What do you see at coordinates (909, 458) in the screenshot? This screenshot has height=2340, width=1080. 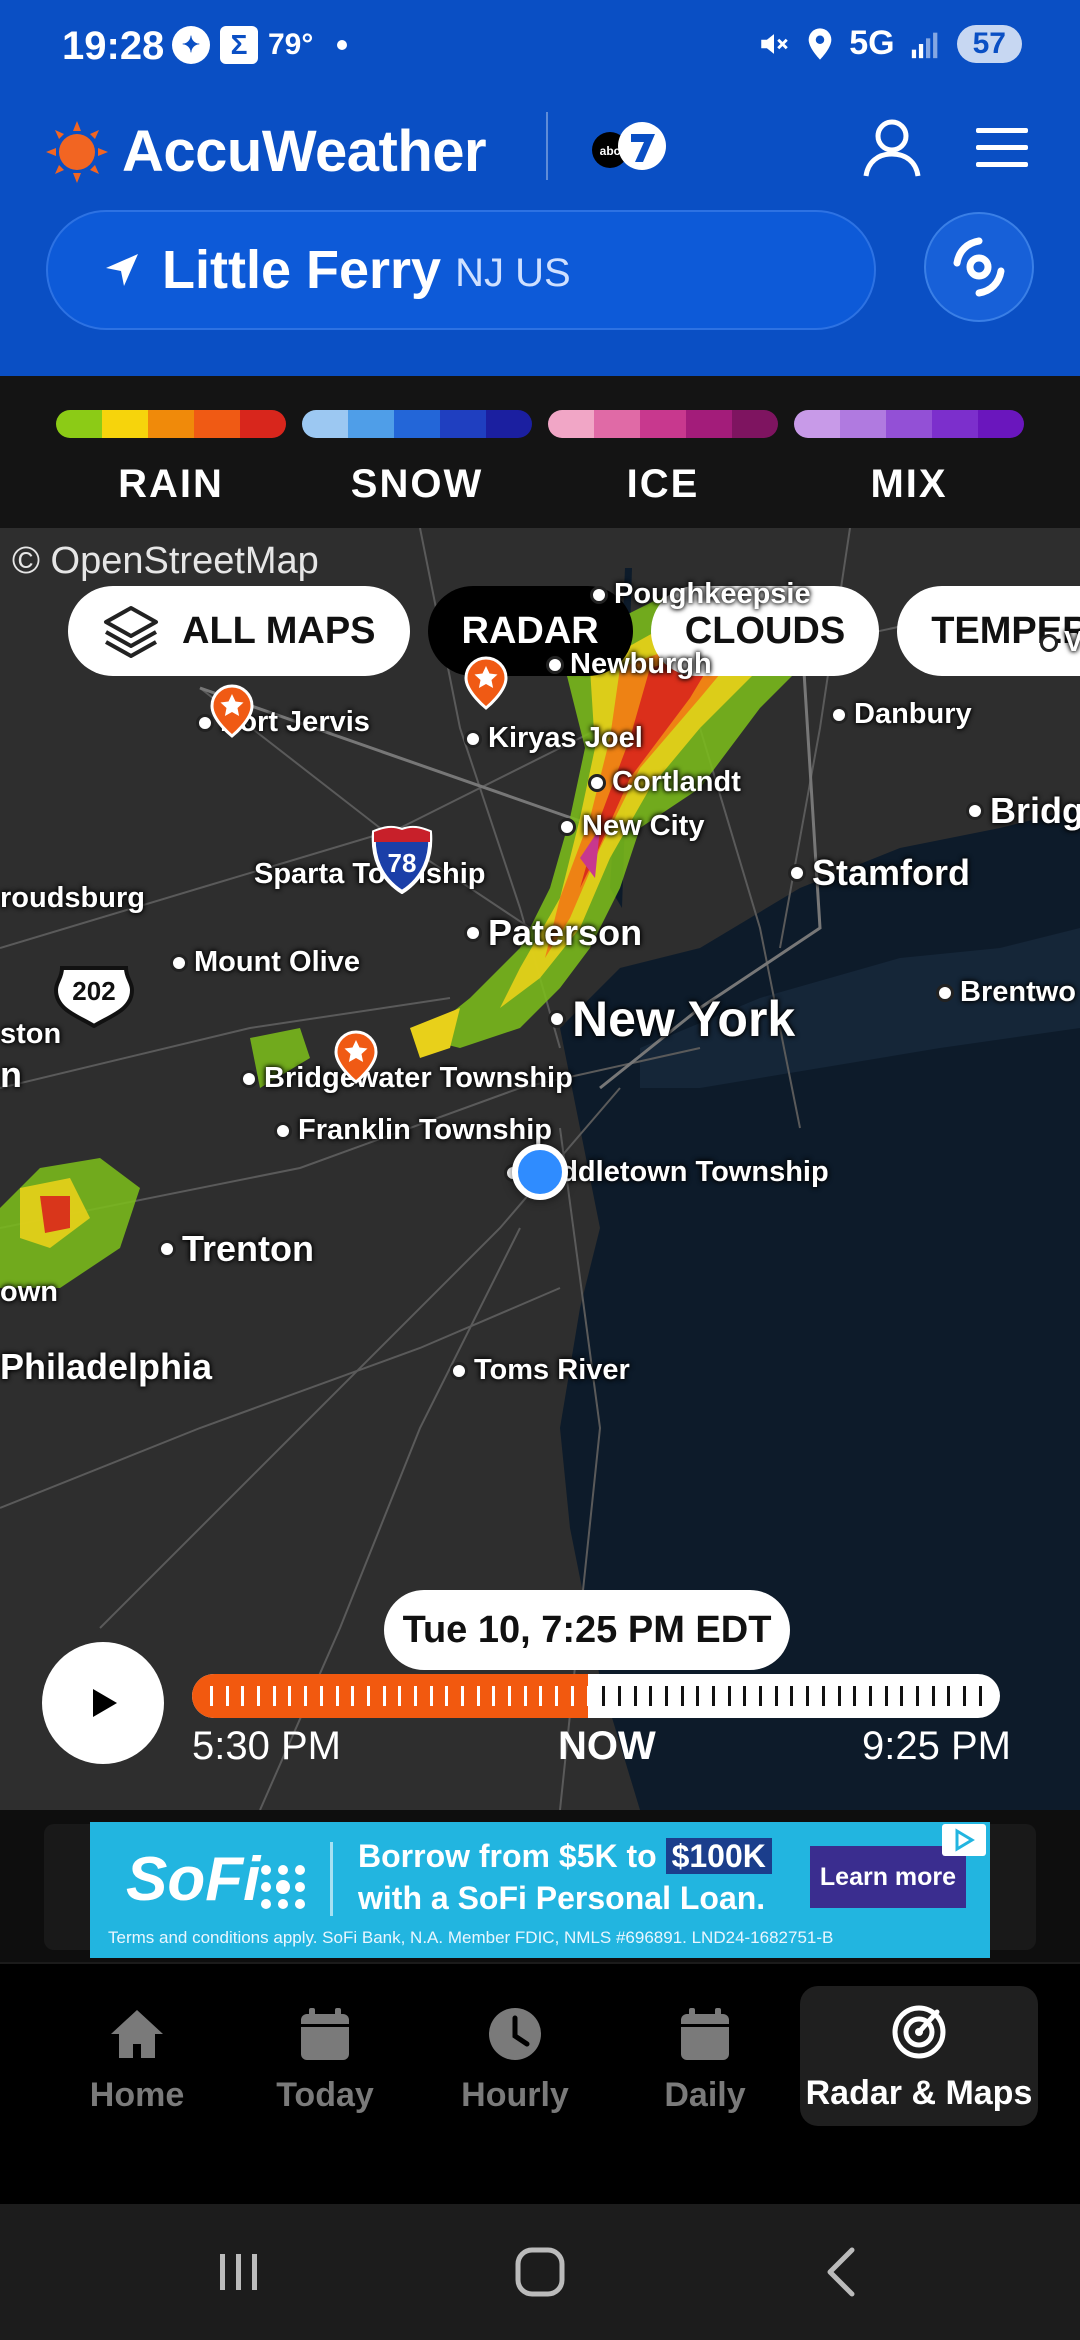 I see `legend-mix: MIX` at bounding box center [909, 458].